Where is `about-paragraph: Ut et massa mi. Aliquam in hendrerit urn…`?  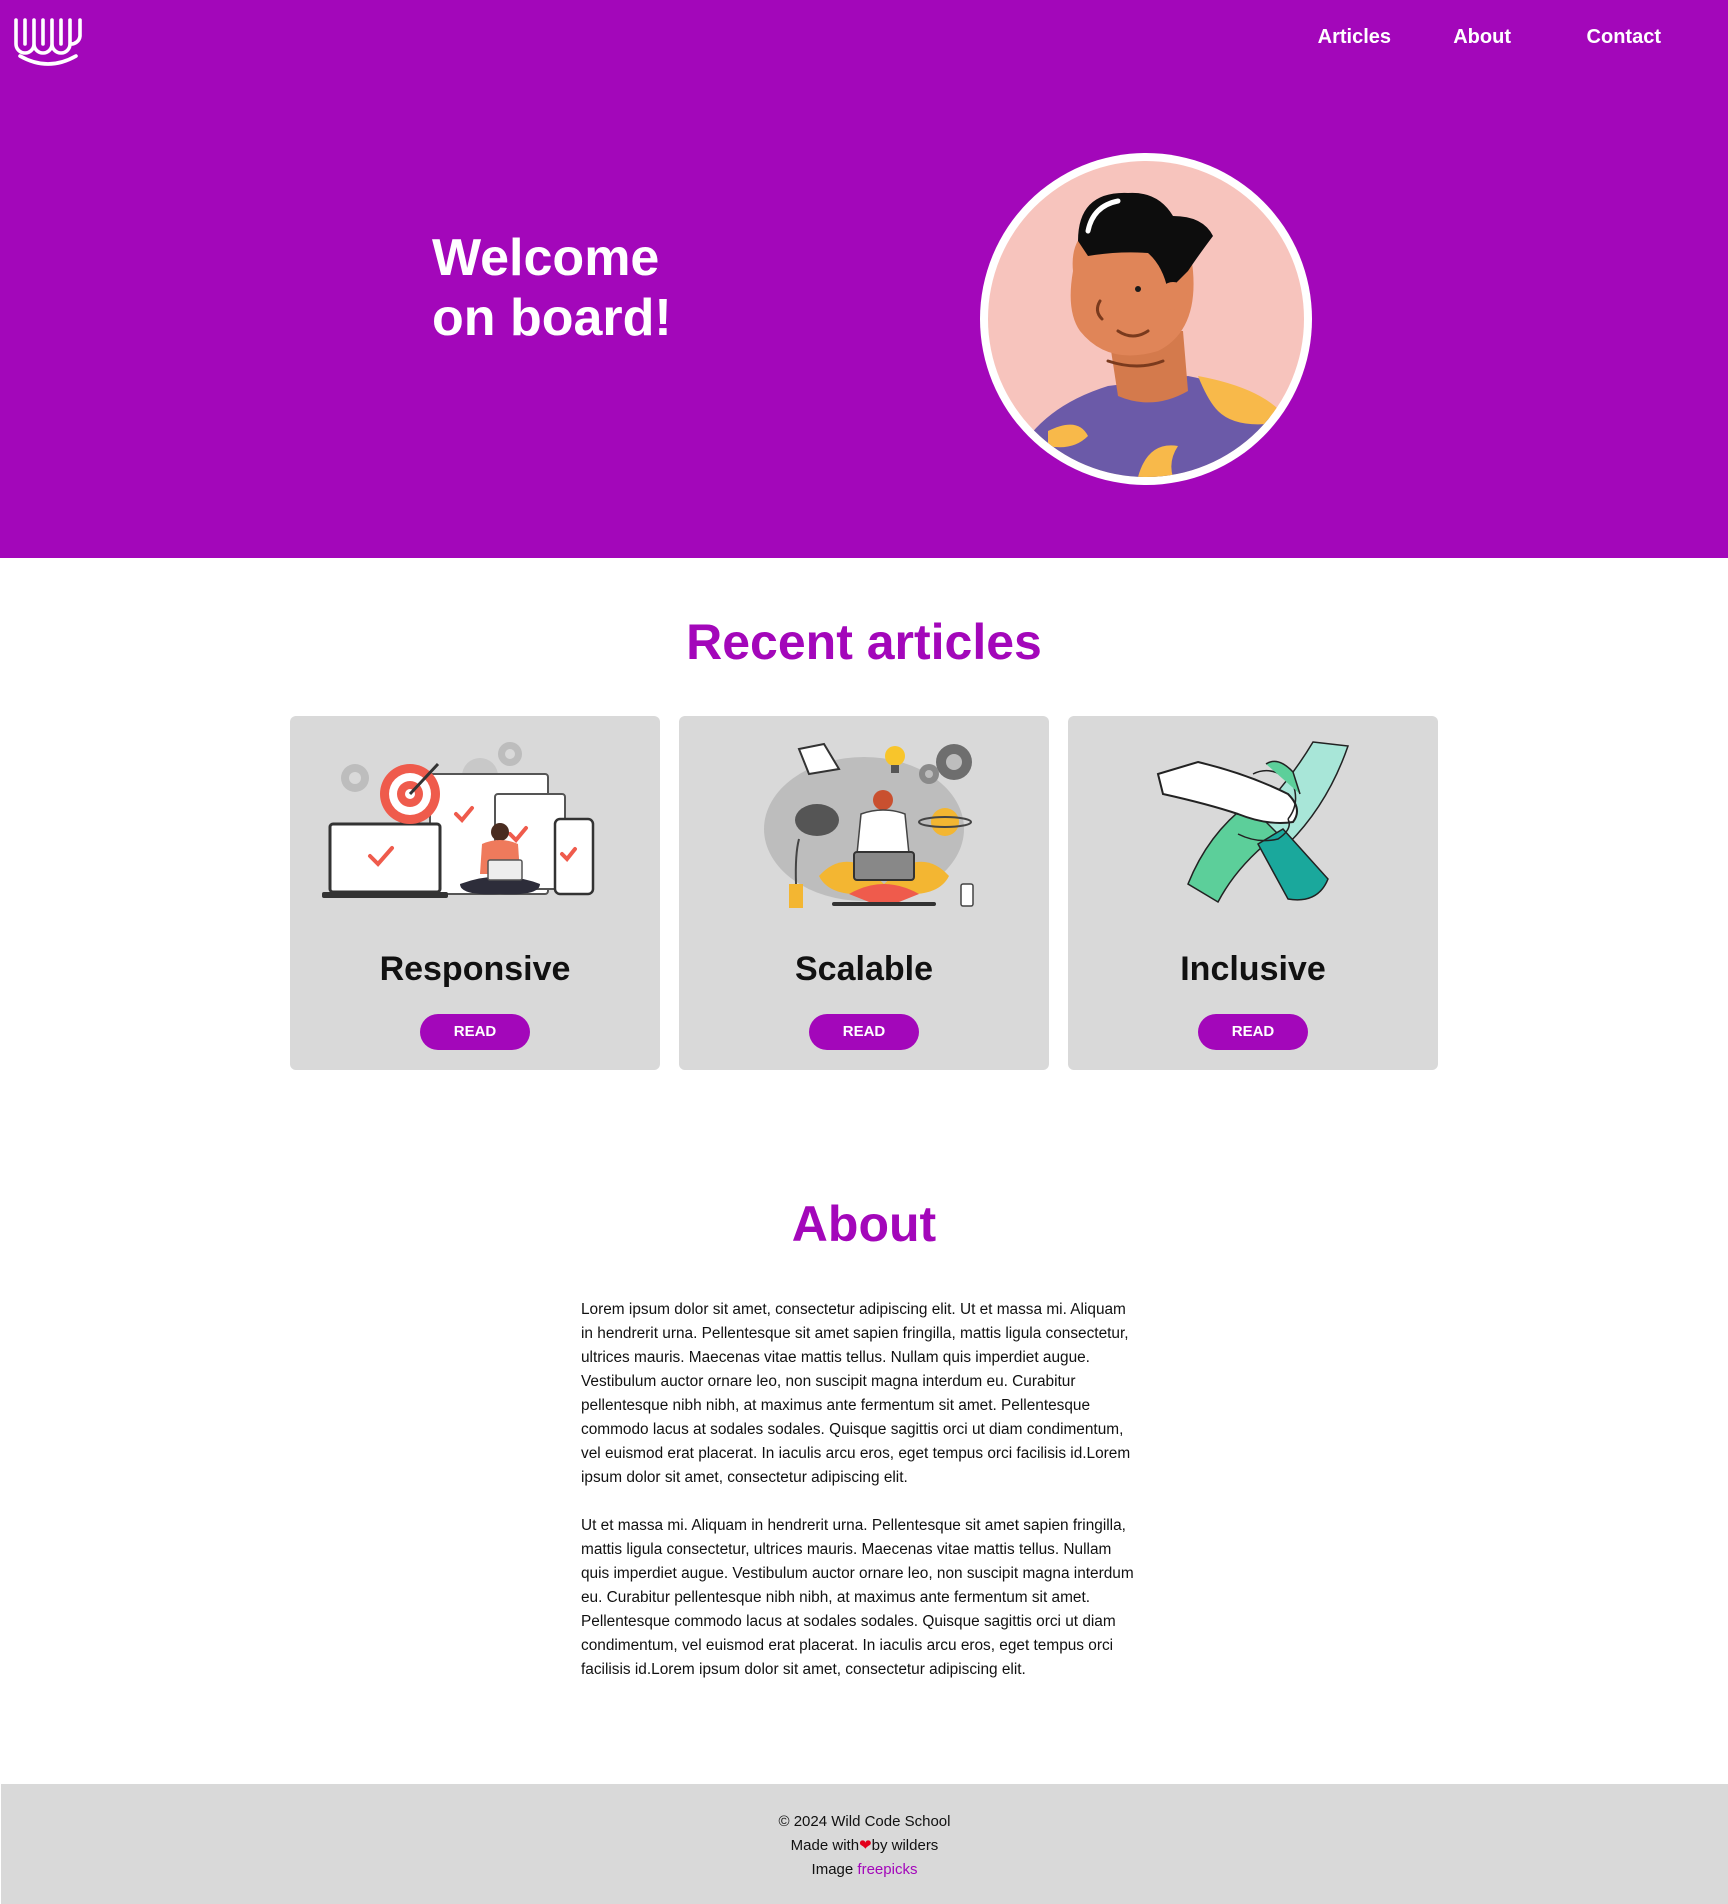
about-paragraph: Ut et massa mi. Aliquam in hendrerit urn… is located at coordinates (857, 1597).